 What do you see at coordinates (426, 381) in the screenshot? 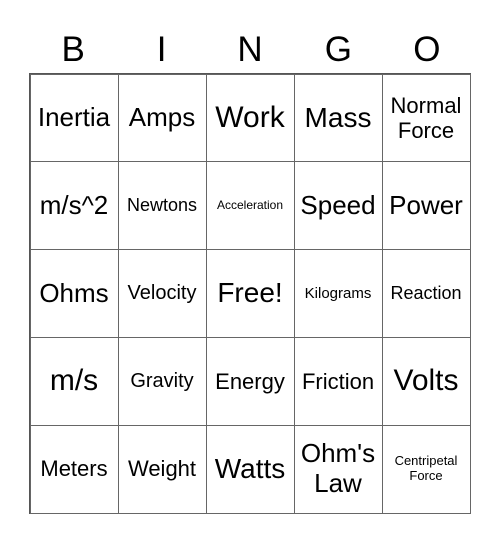
I see `bingo-cell: Volts` at bounding box center [426, 381].